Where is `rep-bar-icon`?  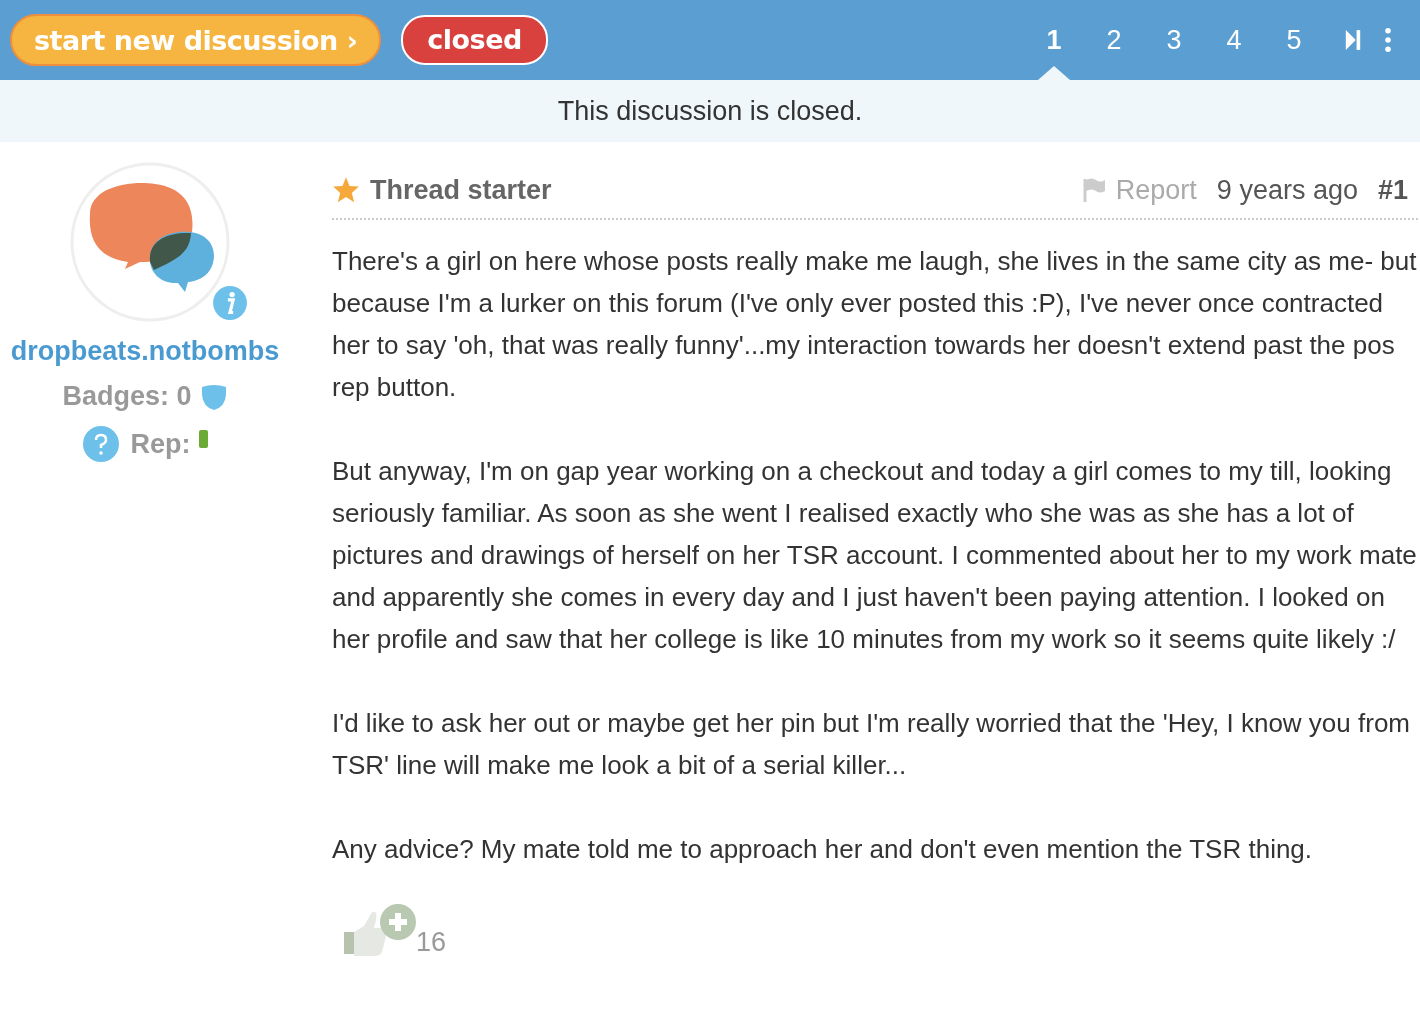 rep-bar-icon is located at coordinates (203, 439).